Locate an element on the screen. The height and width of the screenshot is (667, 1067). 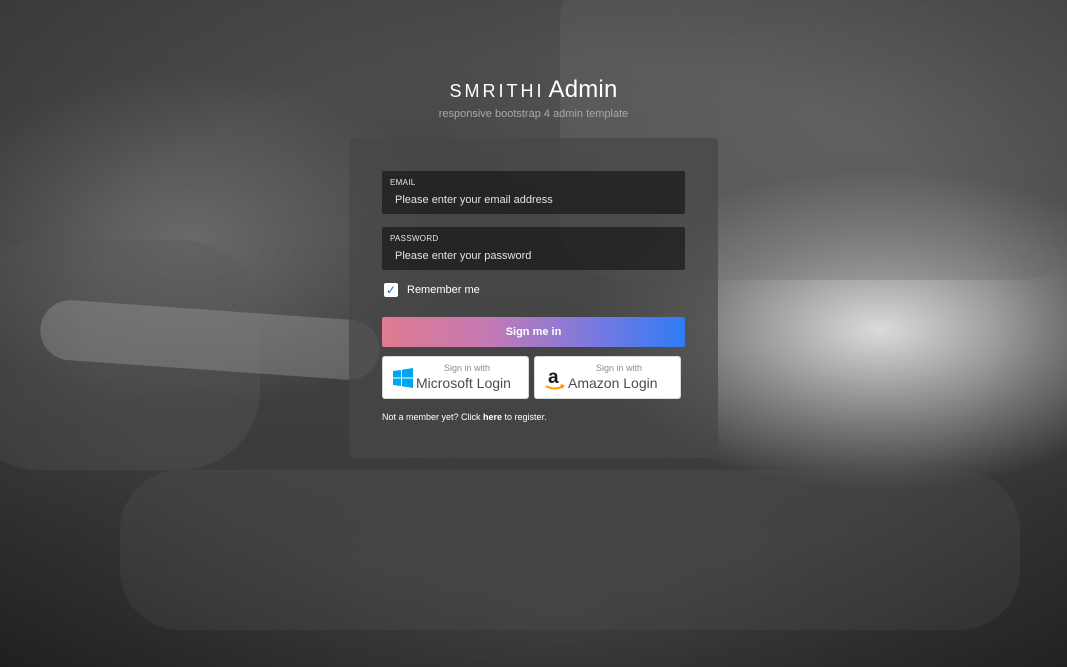
microsoft-login-button: Sign in with Microsoft Login is located at coordinates (455, 377).